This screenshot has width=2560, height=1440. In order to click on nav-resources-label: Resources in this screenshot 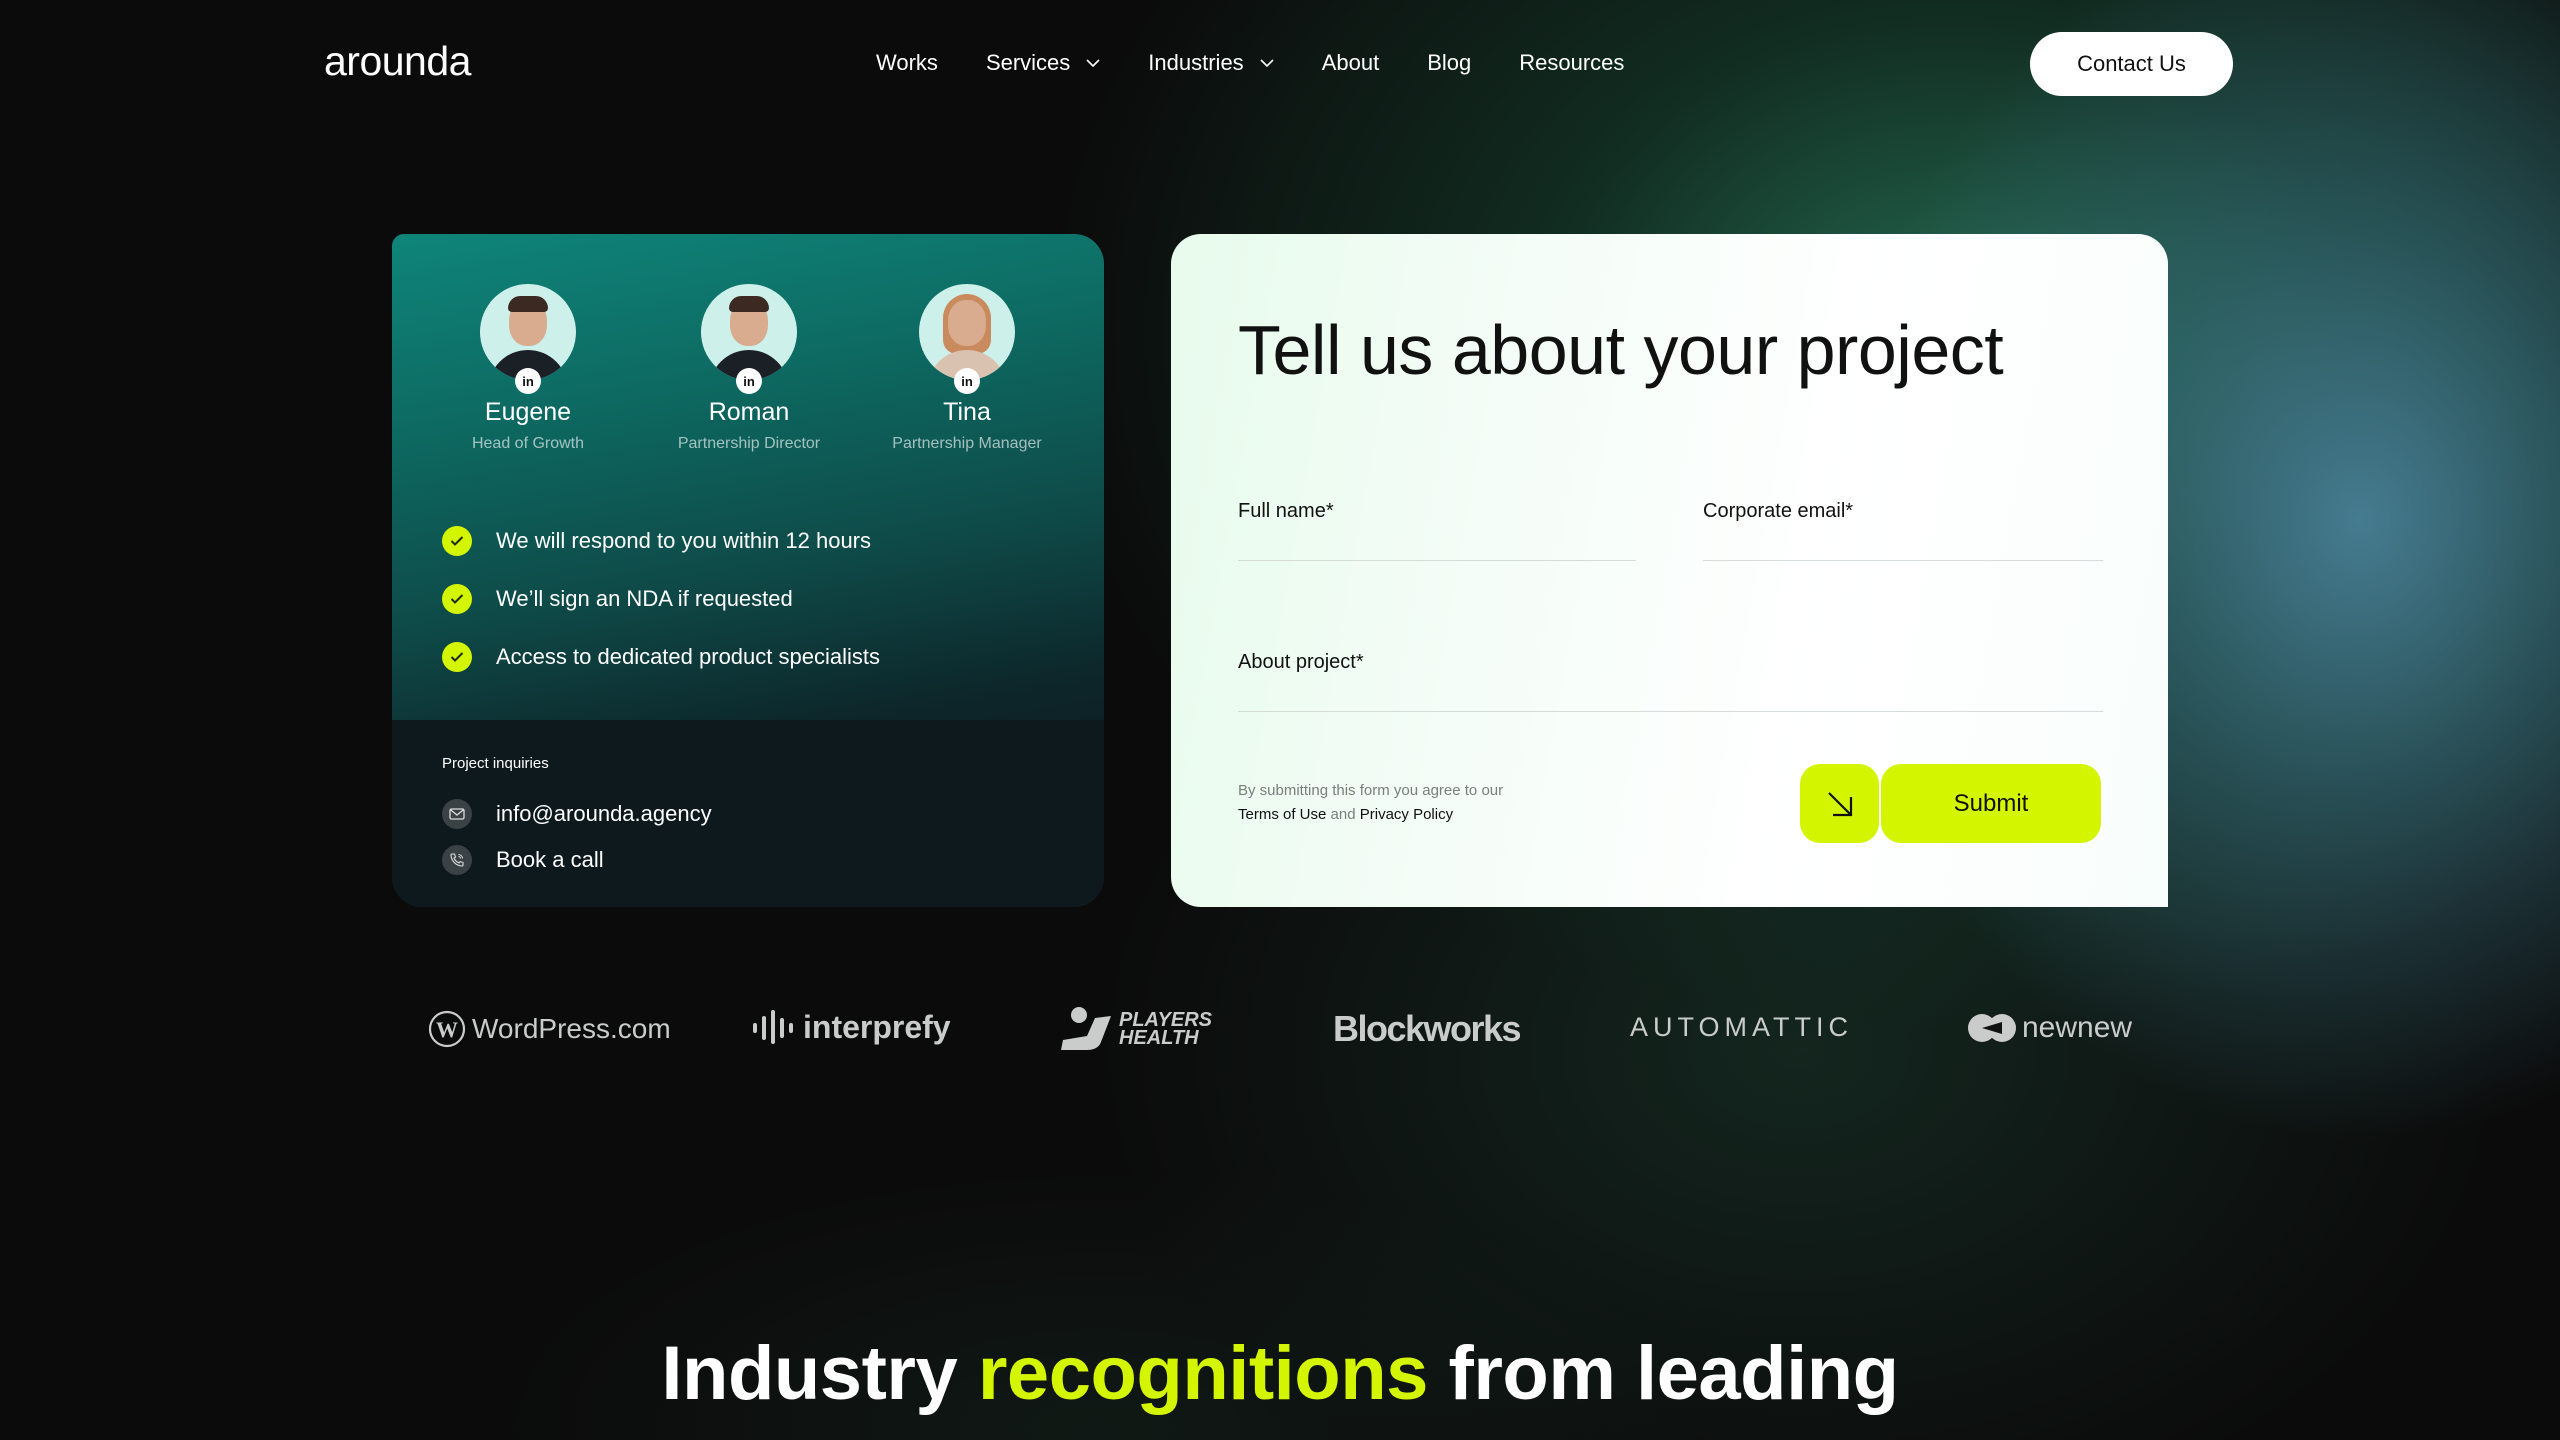, I will do `click(1572, 62)`.